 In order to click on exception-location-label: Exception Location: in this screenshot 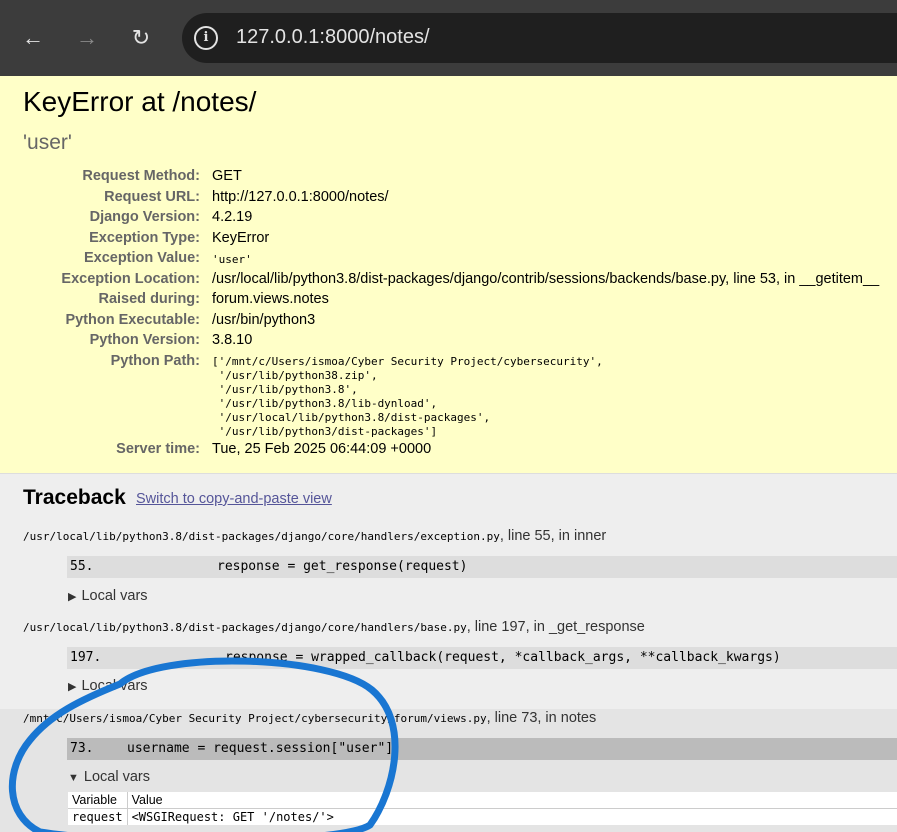, I will do `click(130, 279)`.